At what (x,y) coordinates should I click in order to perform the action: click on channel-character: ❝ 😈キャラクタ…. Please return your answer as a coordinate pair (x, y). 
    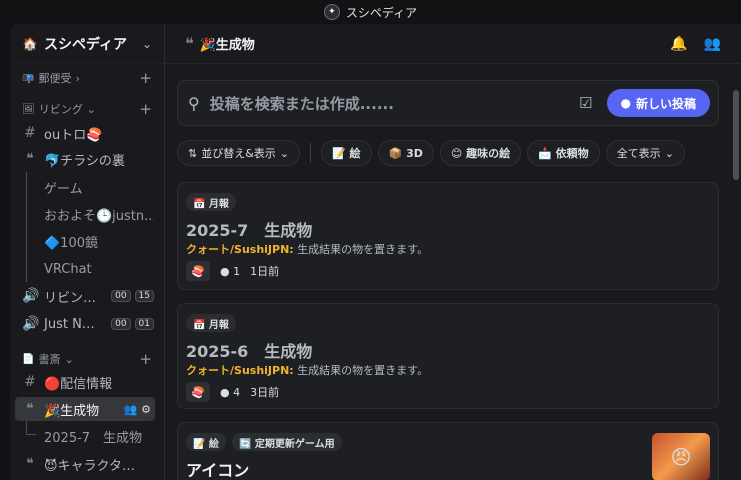
    Looking at the image, I should click on (88, 464).